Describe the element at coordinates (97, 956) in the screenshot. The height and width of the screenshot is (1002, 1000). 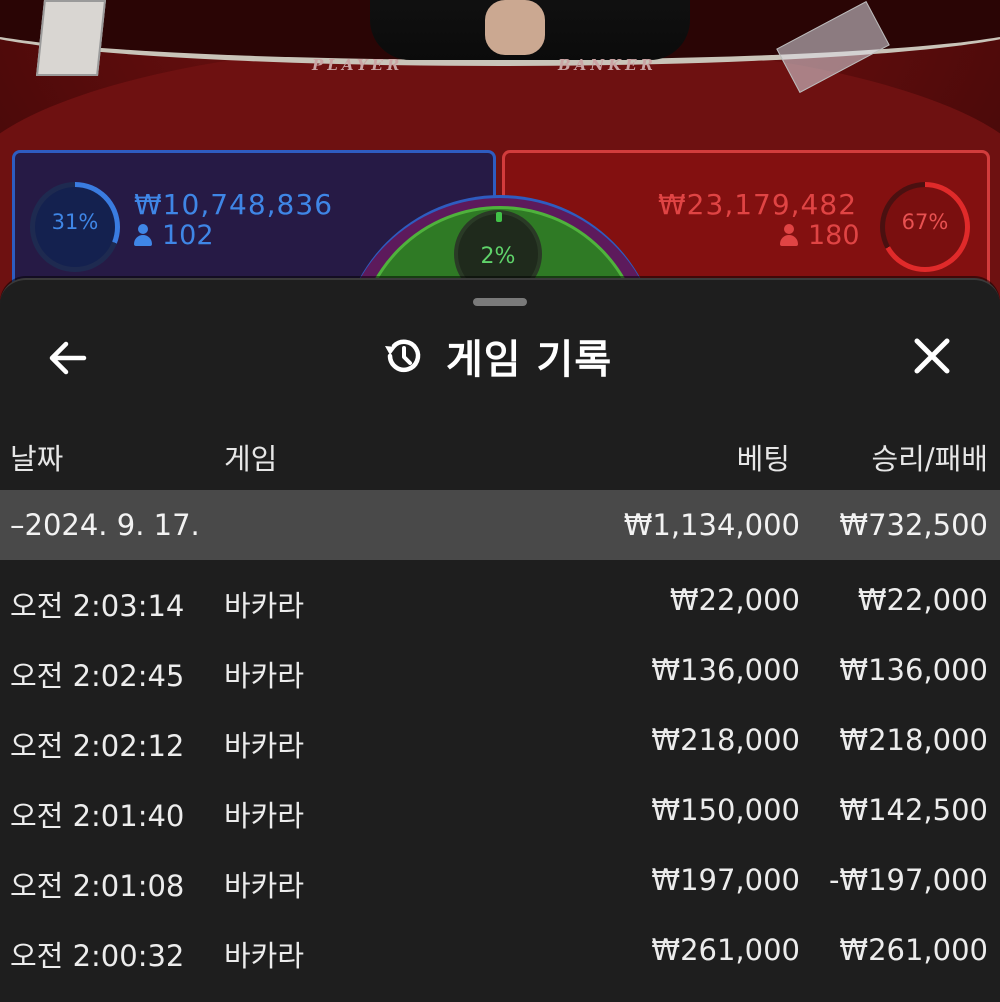
I see `row-time: 오전 2:00:32` at that location.